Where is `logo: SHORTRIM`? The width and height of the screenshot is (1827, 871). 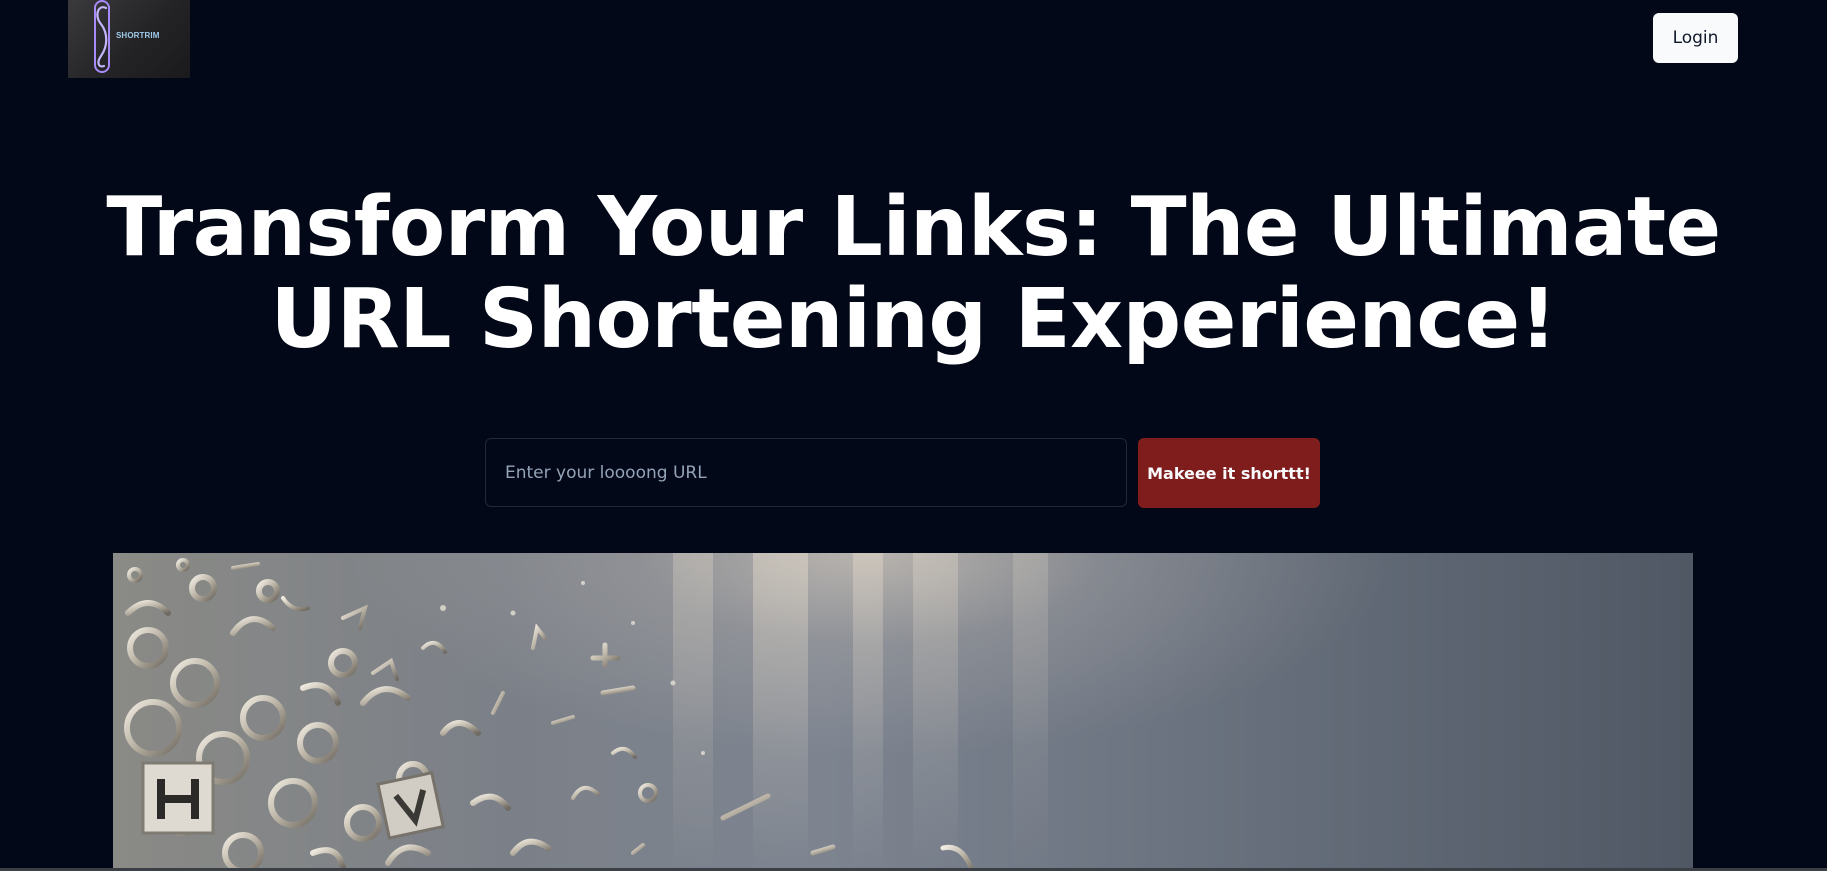
logo: SHORTRIM is located at coordinates (129, 39).